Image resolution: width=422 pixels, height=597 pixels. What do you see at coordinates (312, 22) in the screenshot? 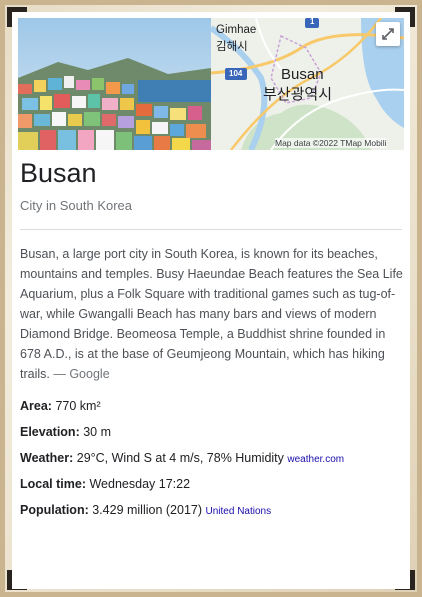
I see `road-badge-1: 1` at bounding box center [312, 22].